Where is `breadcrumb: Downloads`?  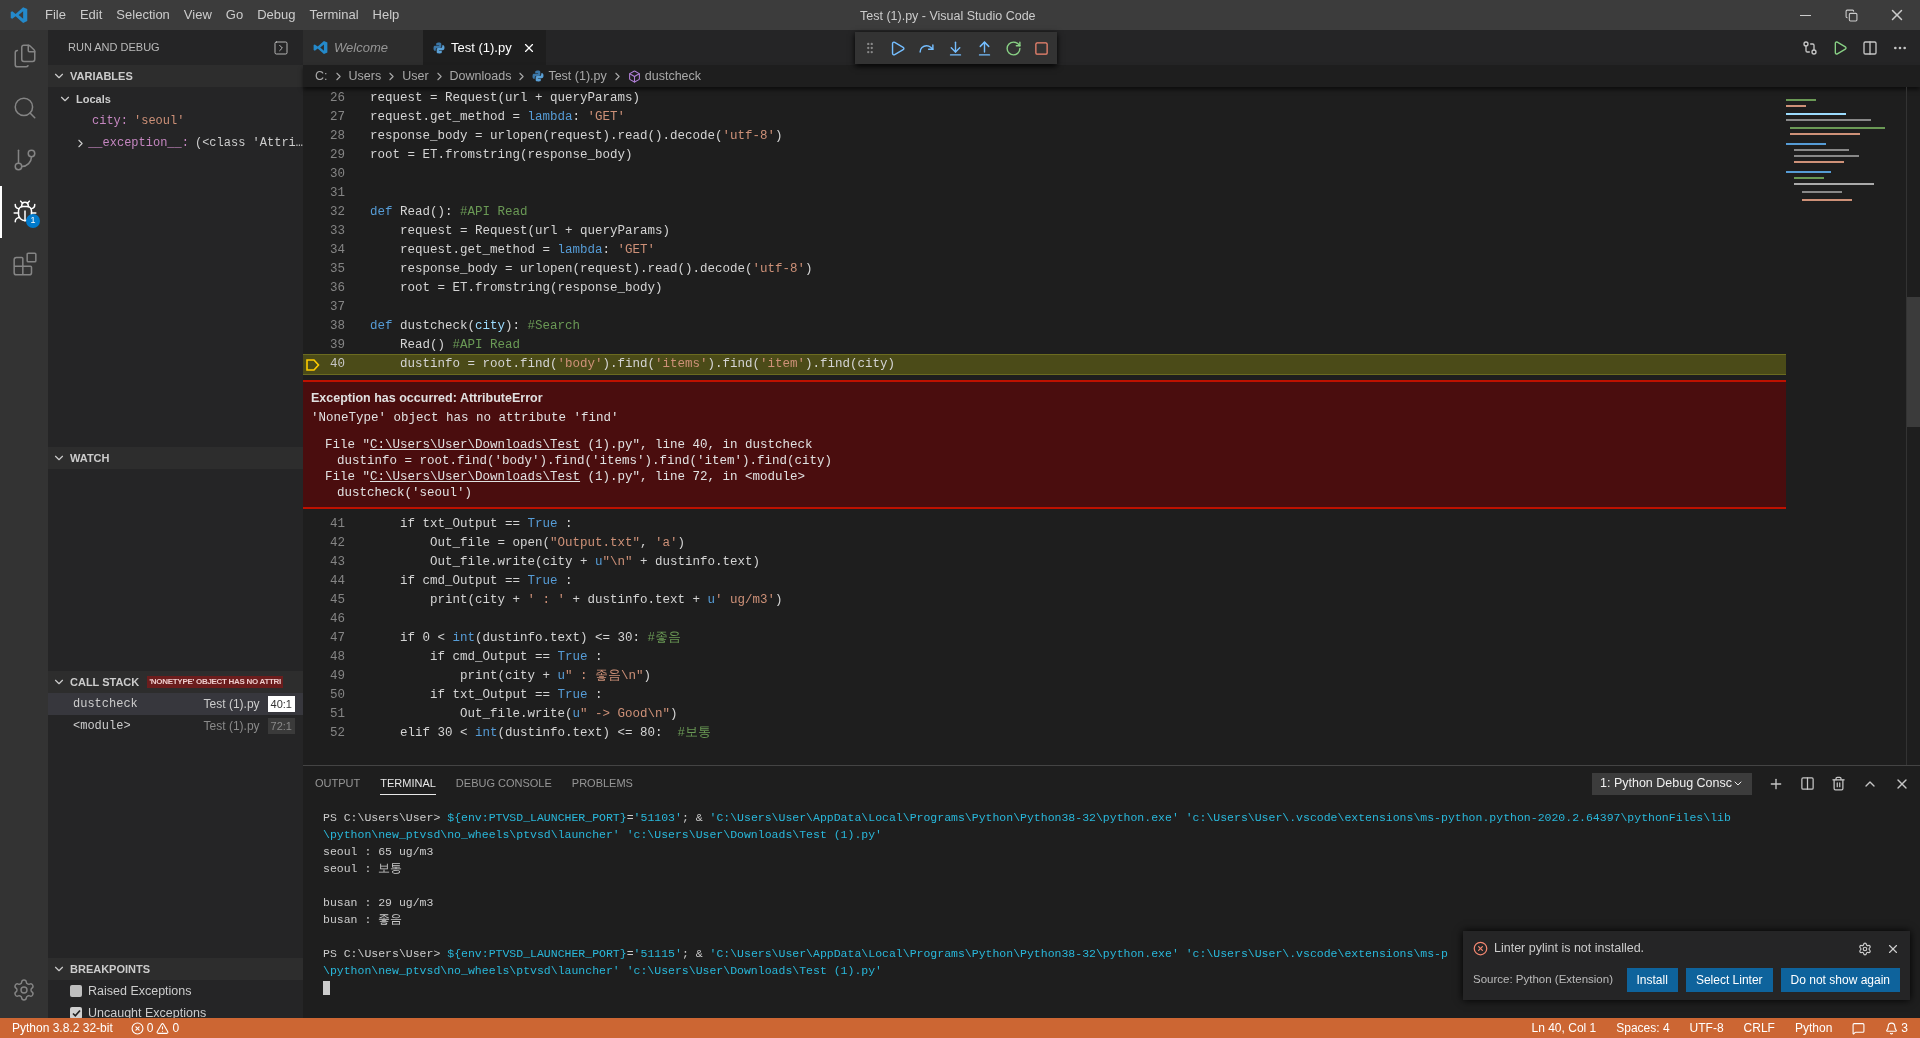
breadcrumb: Downloads is located at coordinates (480, 76).